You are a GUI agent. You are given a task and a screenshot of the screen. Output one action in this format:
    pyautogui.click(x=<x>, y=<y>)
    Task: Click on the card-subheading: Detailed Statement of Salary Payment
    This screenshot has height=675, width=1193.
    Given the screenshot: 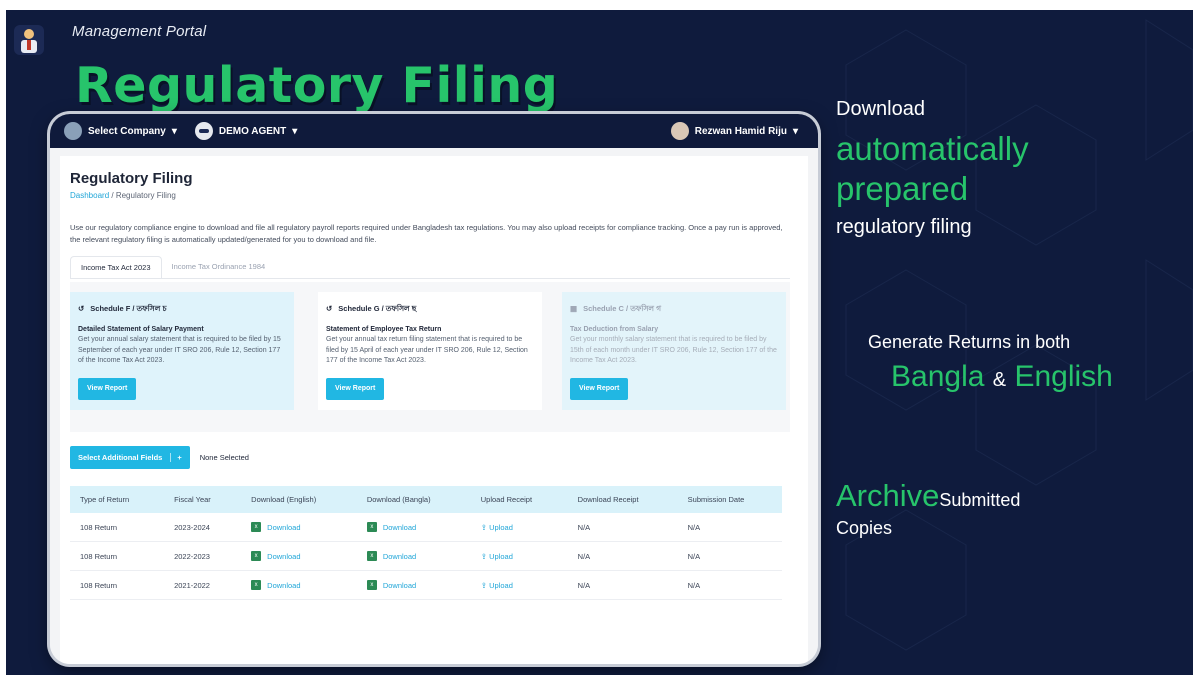 What is the action you would take?
    pyautogui.click(x=141, y=329)
    